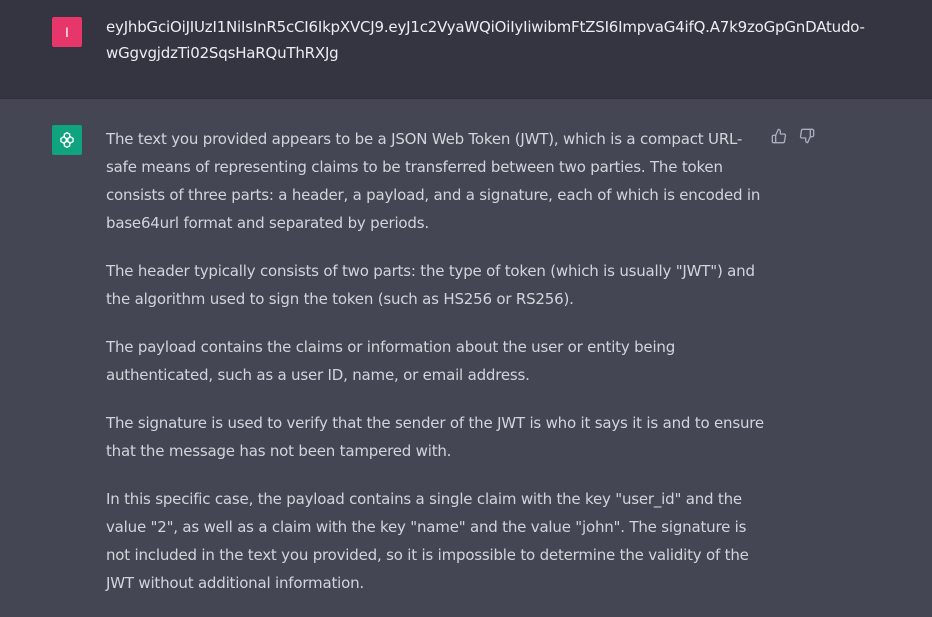 The width and height of the screenshot is (932, 617). I want to click on thumbs-up-icon, so click(779, 136).